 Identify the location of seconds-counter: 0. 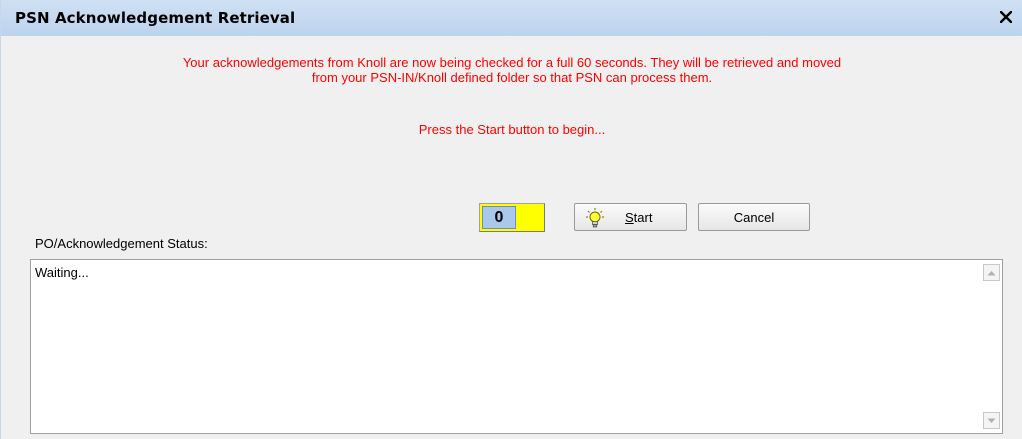
(512, 217).